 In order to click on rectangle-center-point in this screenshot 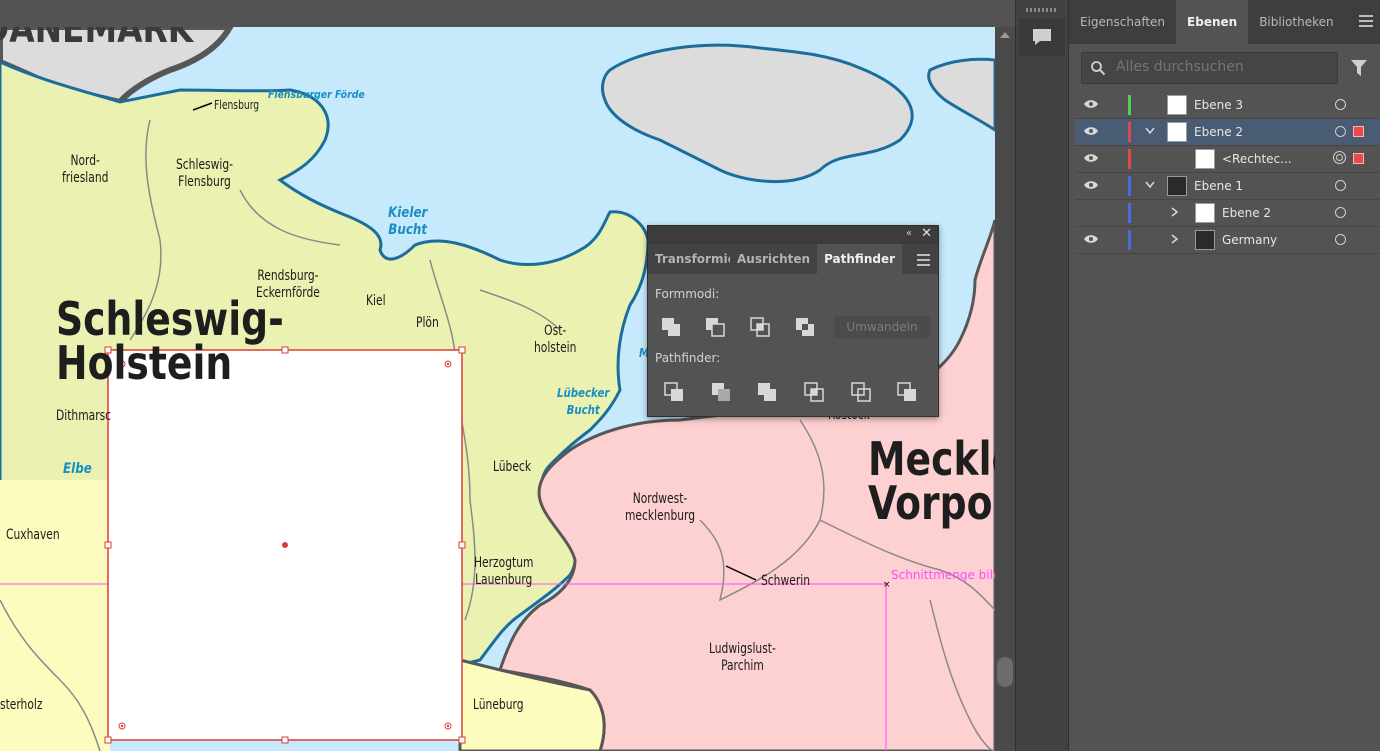, I will do `click(285, 545)`.